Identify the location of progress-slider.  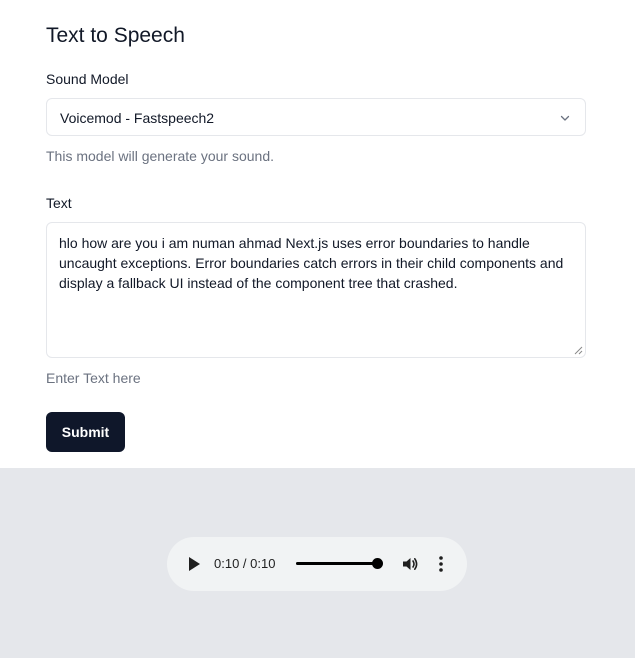
(339, 564).